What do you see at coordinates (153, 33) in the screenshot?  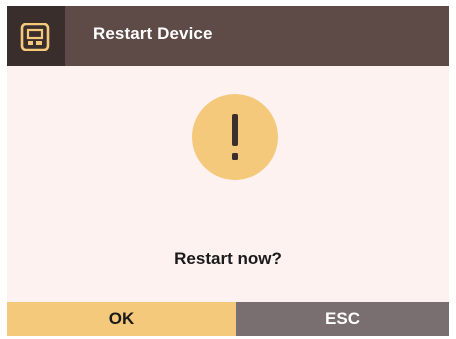 I see `dialog-title: Restart Device` at bounding box center [153, 33].